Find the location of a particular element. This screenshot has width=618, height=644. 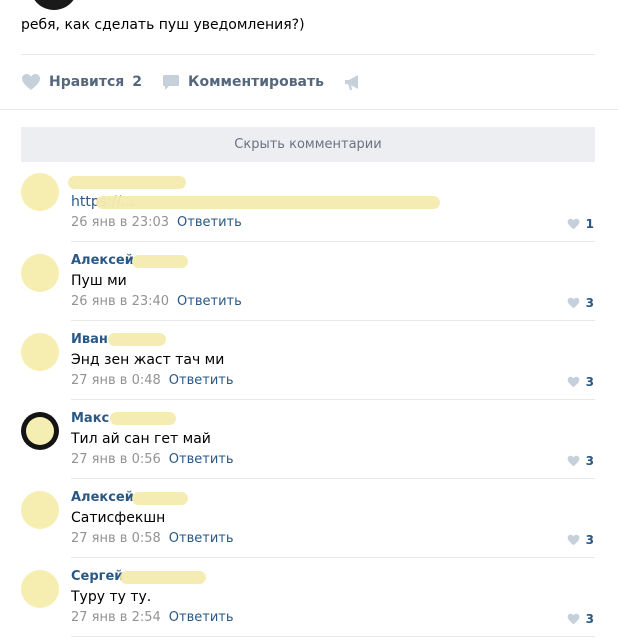

comment-date: 27 янв в 0:56 is located at coordinates (116, 459).